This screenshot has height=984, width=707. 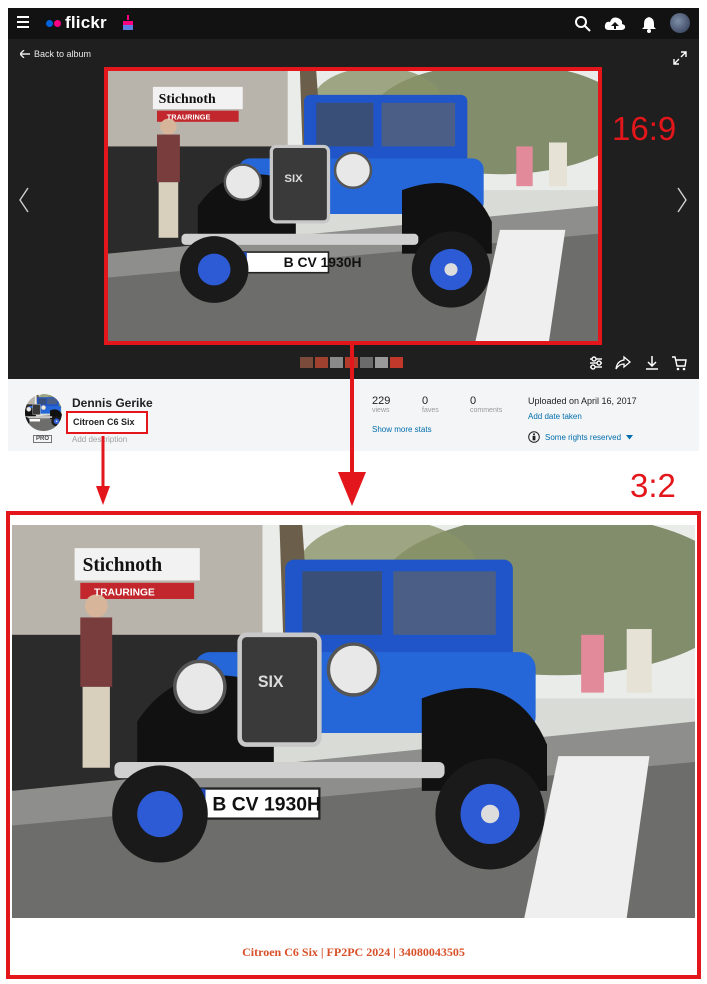 I want to click on shop-sign-text: Stichnoth, so click(x=123, y=565).